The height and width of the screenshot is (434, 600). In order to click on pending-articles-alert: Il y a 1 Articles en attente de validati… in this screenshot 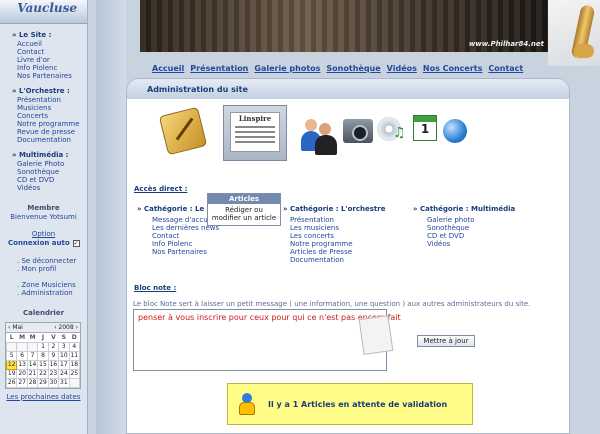, I will do `click(350, 404)`.